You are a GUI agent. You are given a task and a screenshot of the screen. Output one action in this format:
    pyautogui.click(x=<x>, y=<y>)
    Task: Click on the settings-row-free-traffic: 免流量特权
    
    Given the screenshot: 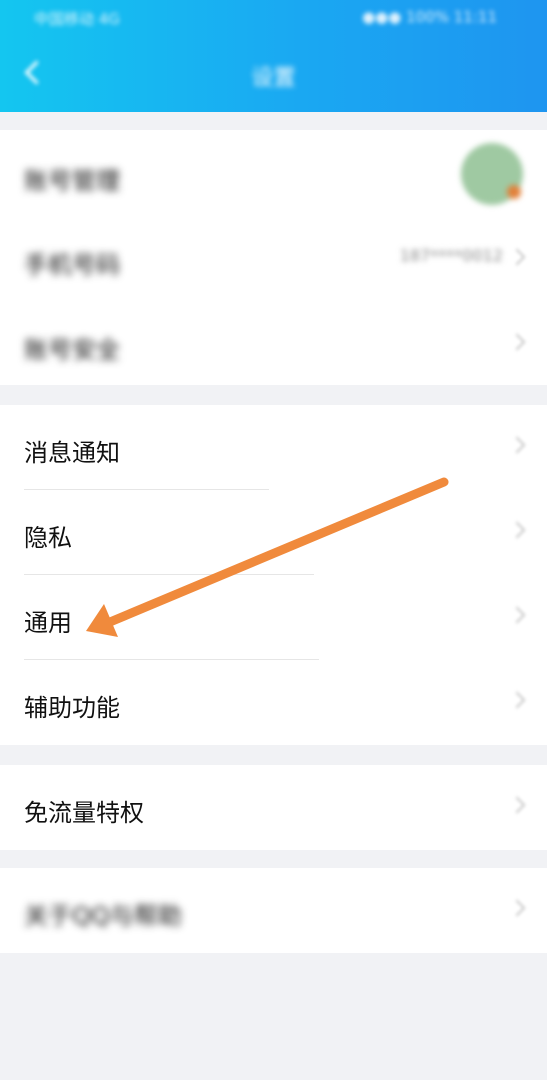 What is the action you would take?
    pyautogui.click(x=273, y=807)
    